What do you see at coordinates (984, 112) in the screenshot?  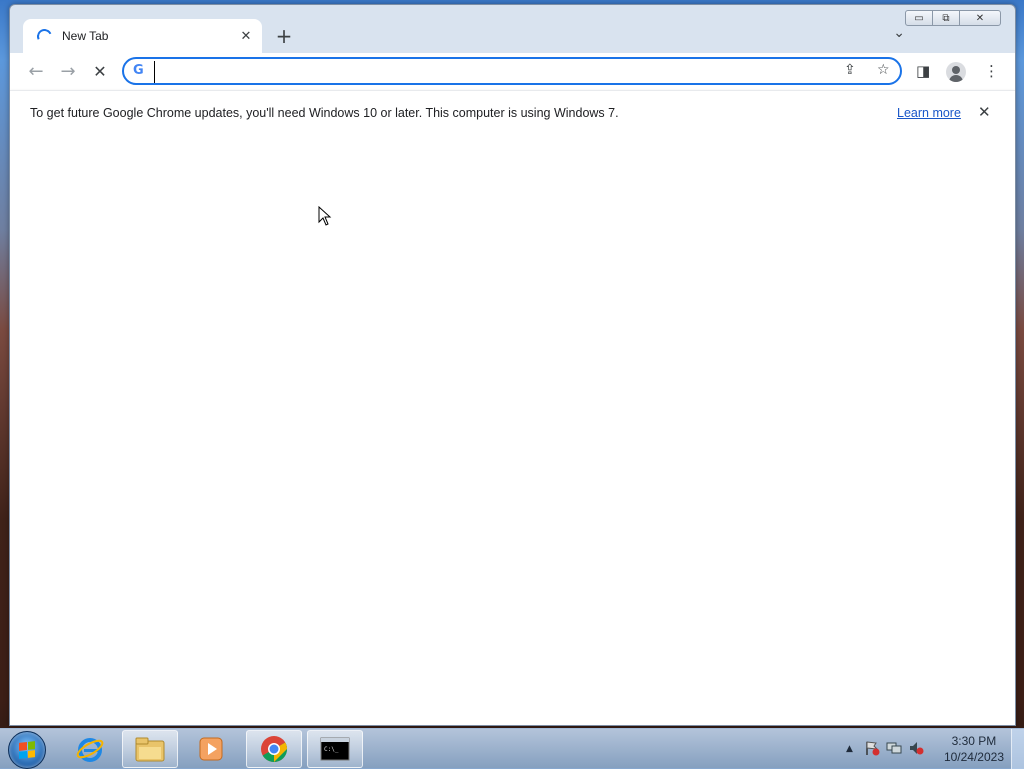 I see `infobar-close-icon: ✕` at bounding box center [984, 112].